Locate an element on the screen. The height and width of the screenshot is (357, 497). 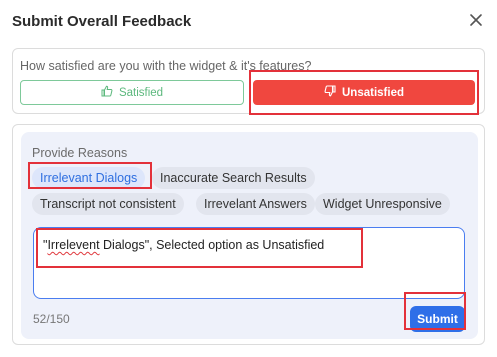
dialog-title: Submit Overall Feedback is located at coordinates (102, 21).